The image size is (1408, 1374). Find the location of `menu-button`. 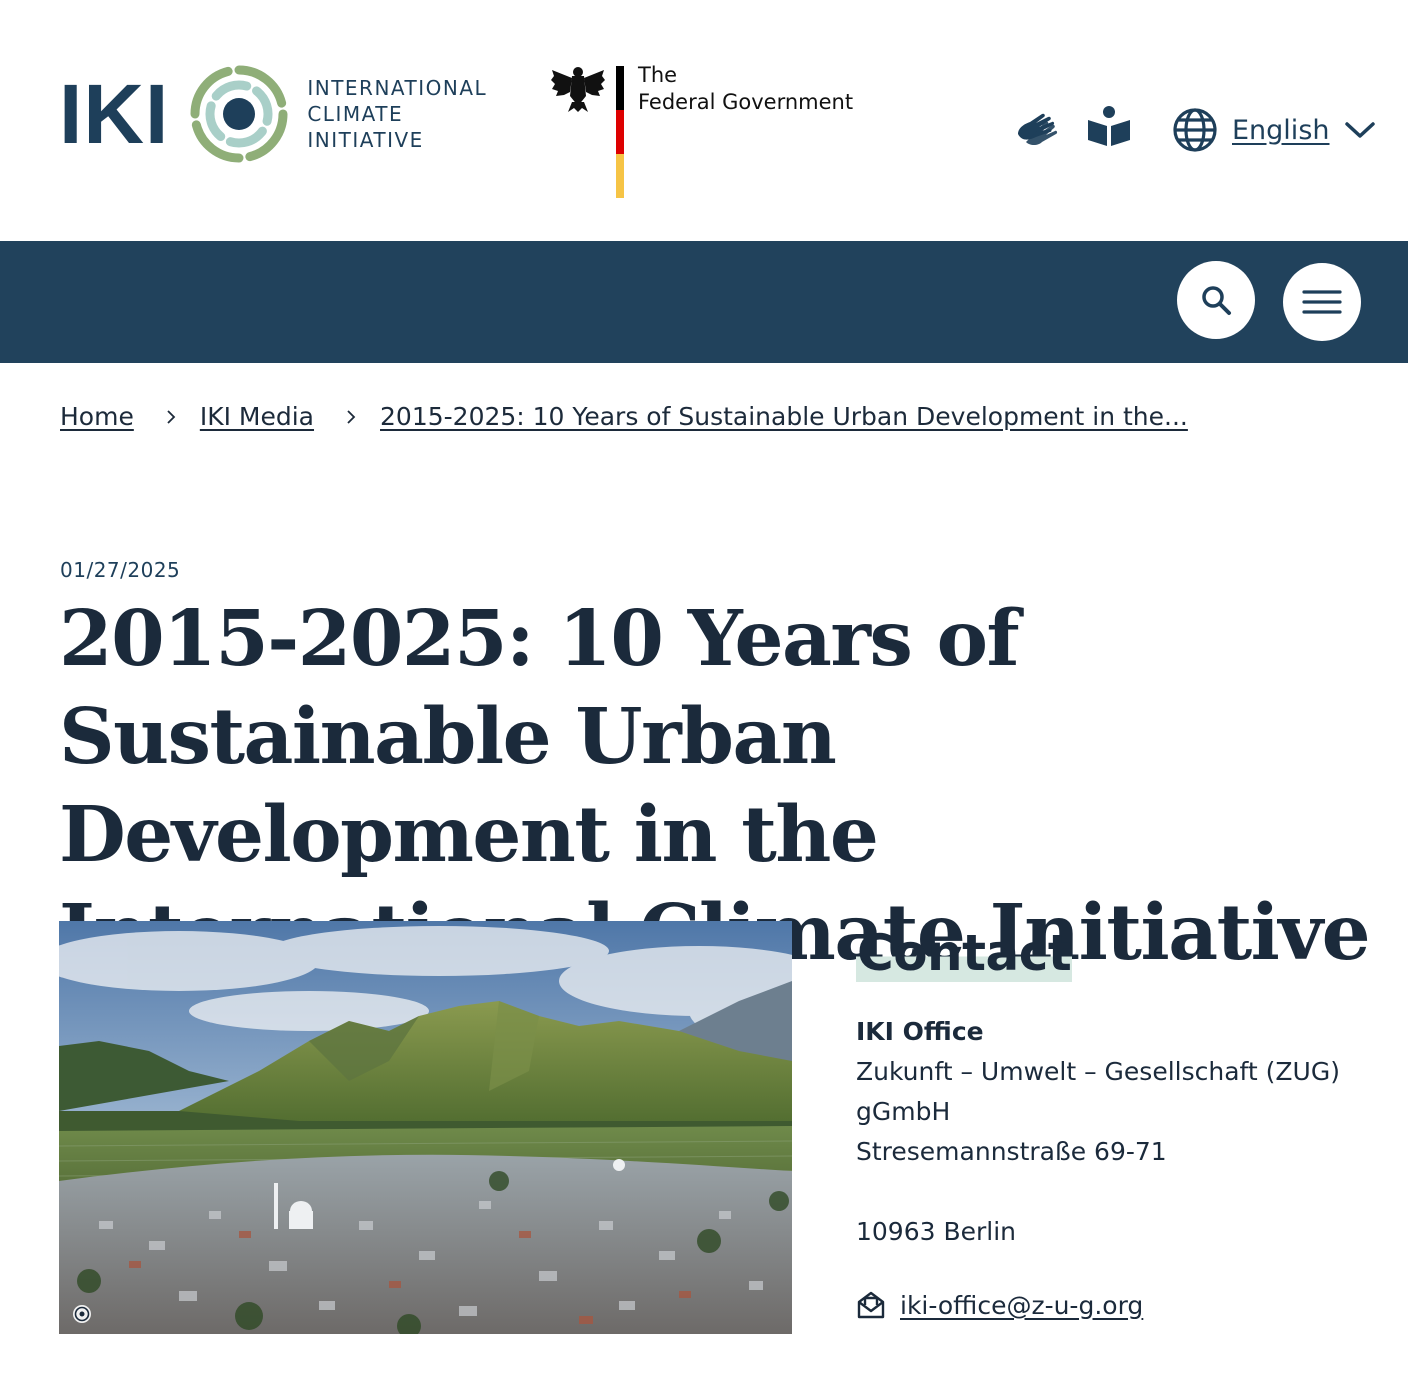

menu-button is located at coordinates (1322, 302).